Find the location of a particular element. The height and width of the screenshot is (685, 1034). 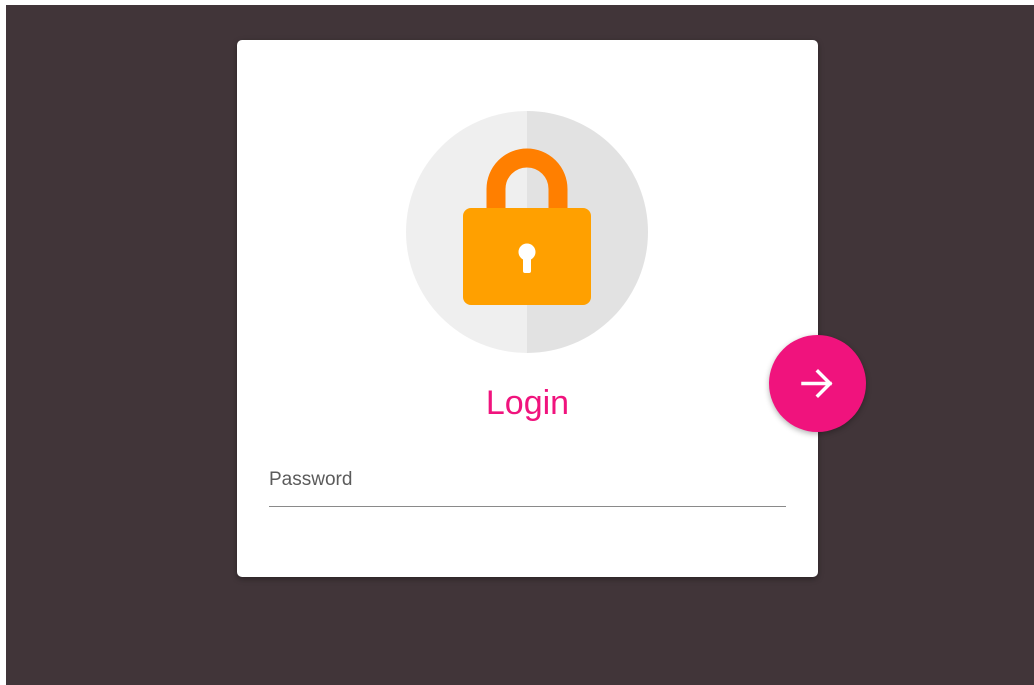

arrow-right-icon is located at coordinates (817, 383).